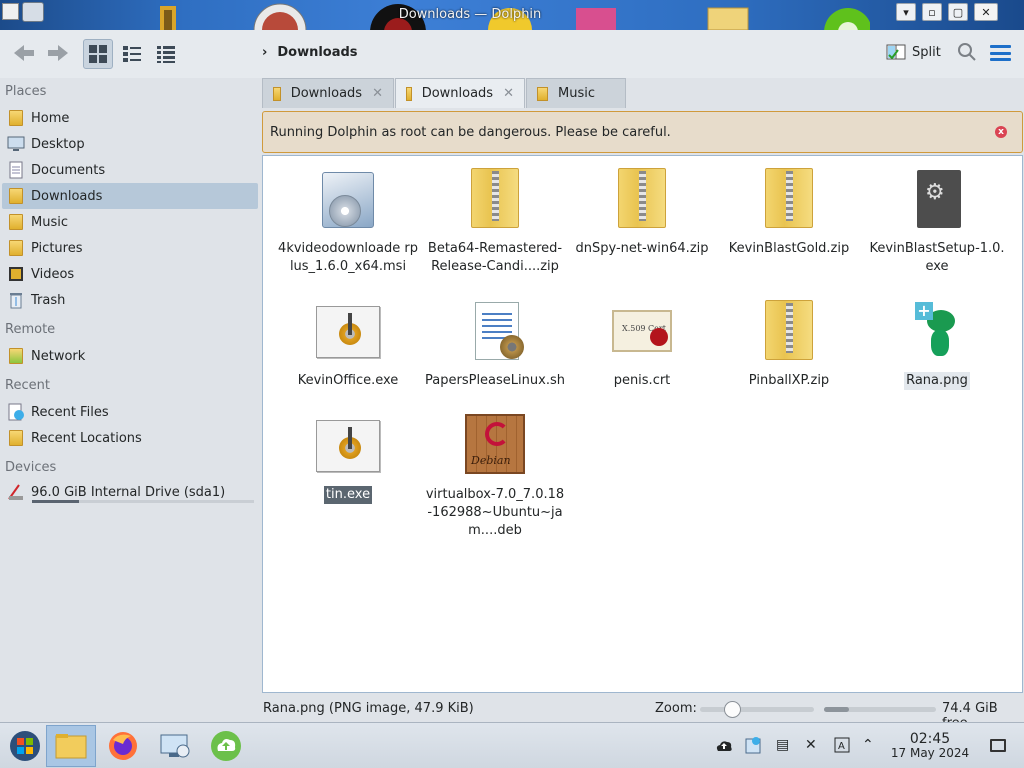 This screenshot has height=768, width=1024. I want to click on sidebar-item-label: Desktop, so click(58, 144).